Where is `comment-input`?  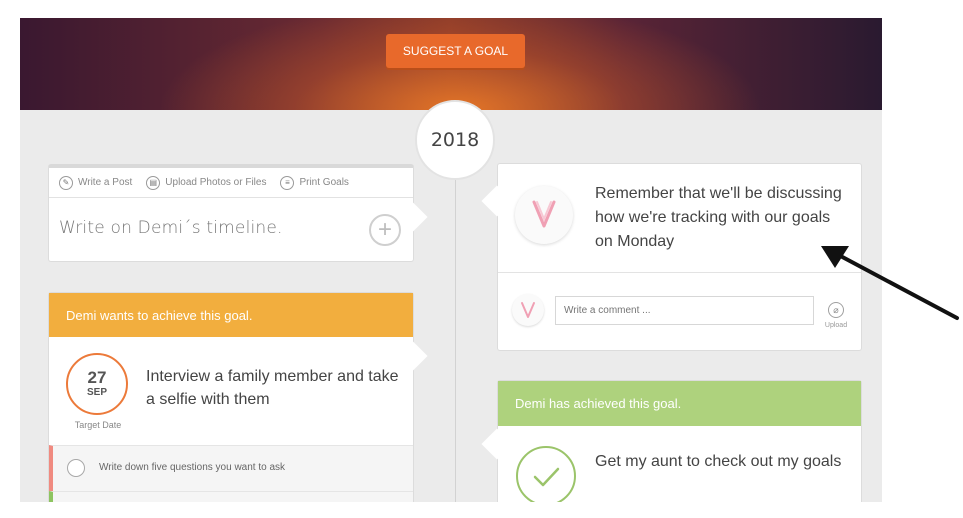
comment-input is located at coordinates (684, 310).